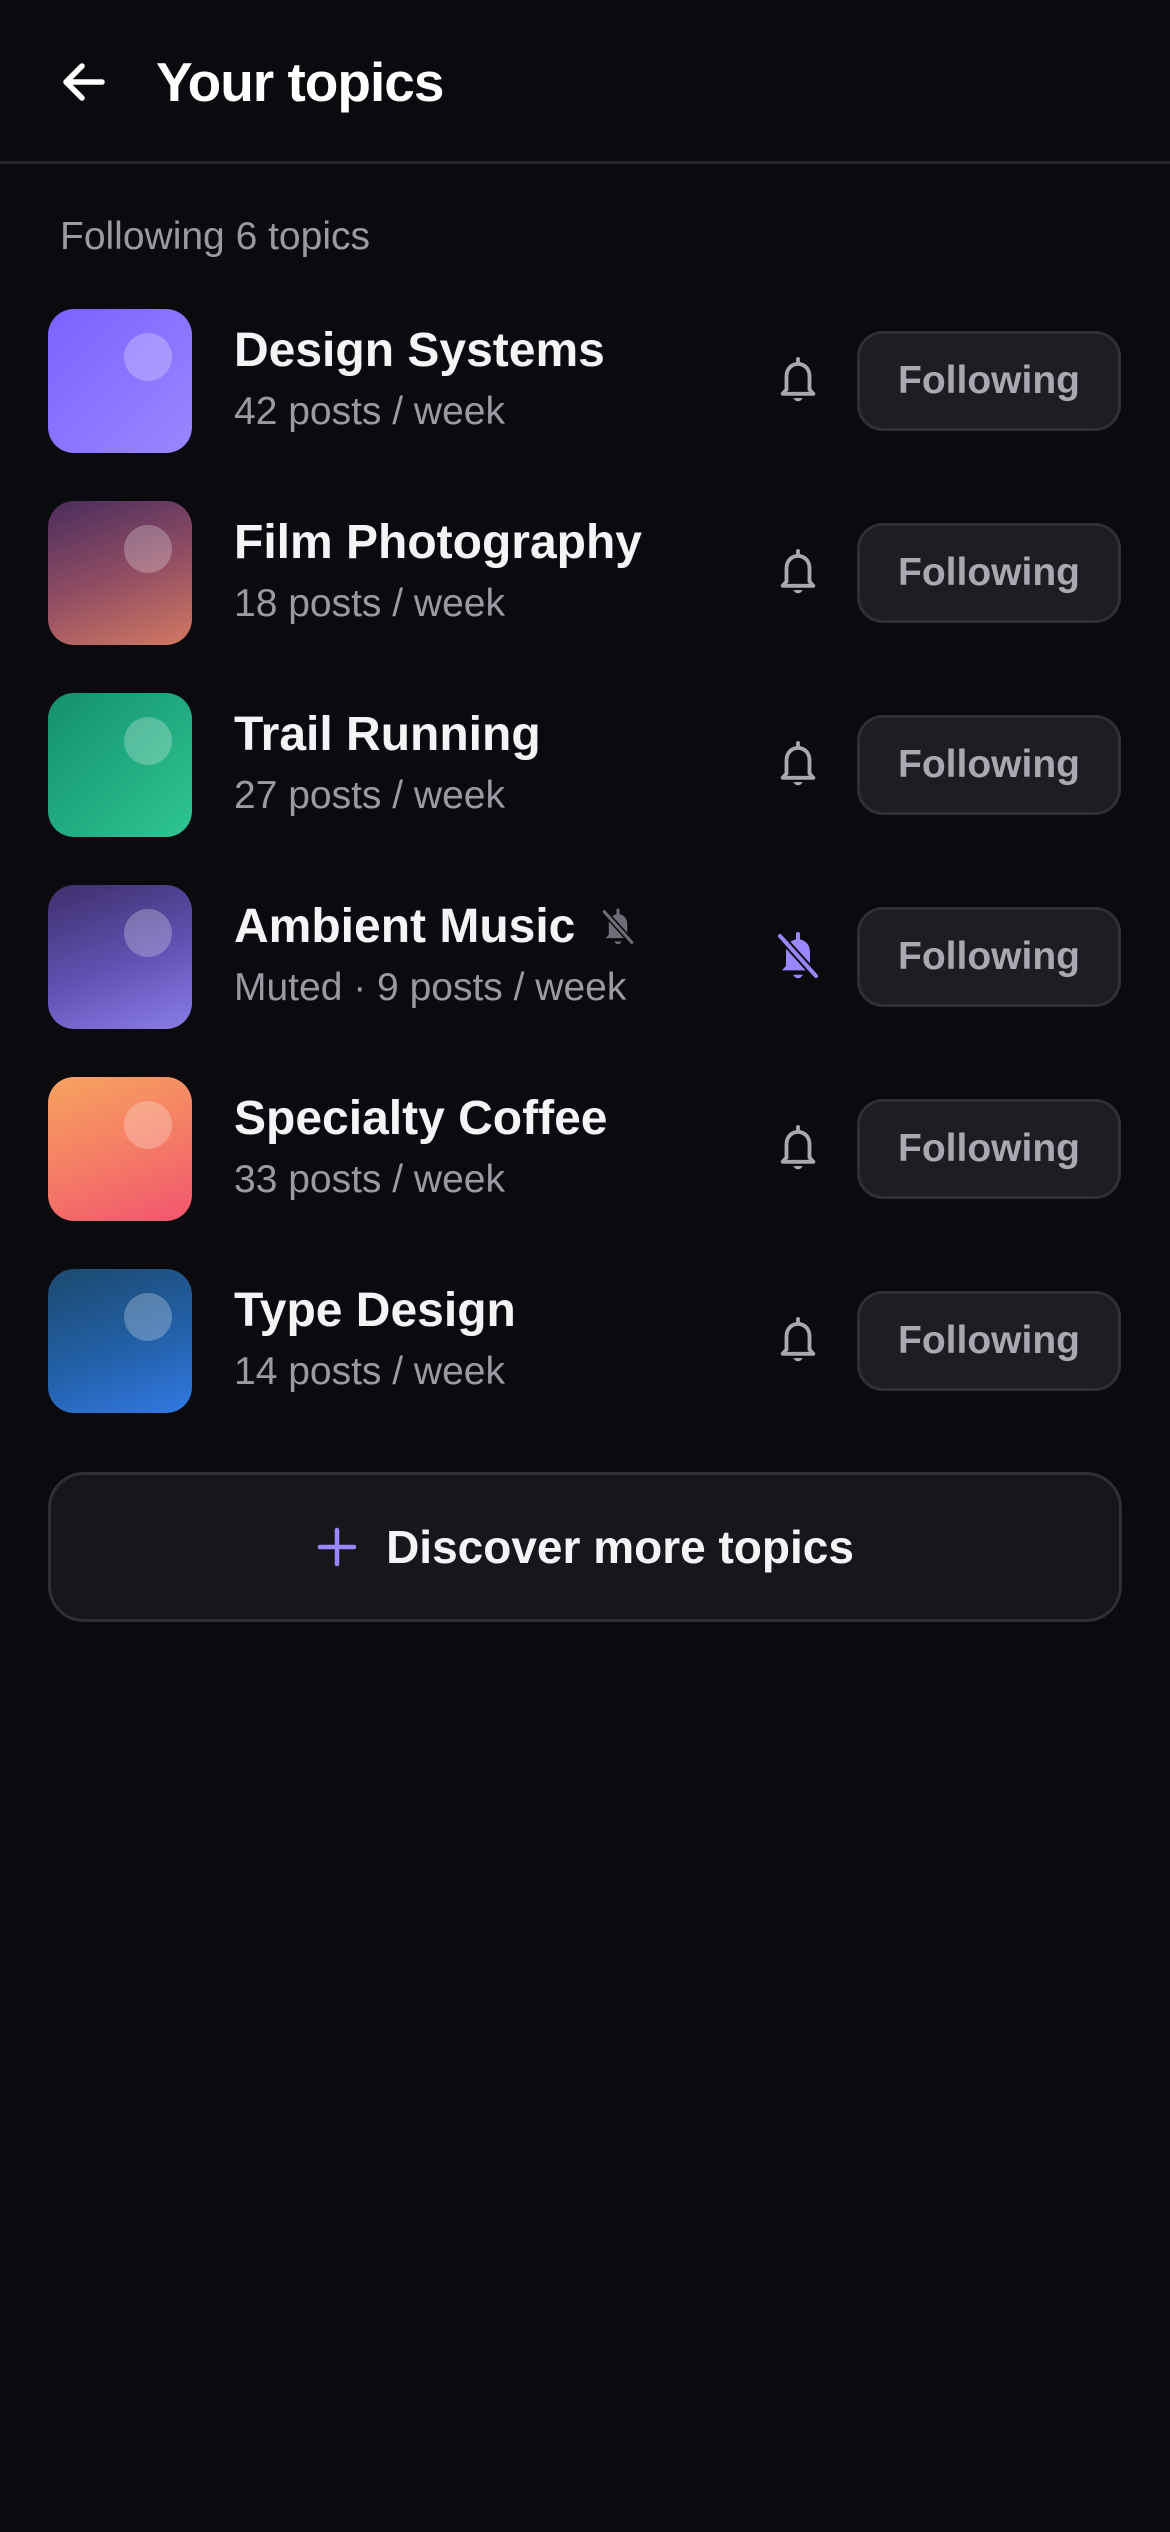 This screenshot has height=2532, width=1170. I want to click on topic-name-text: Trail Running, so click(387, 734).